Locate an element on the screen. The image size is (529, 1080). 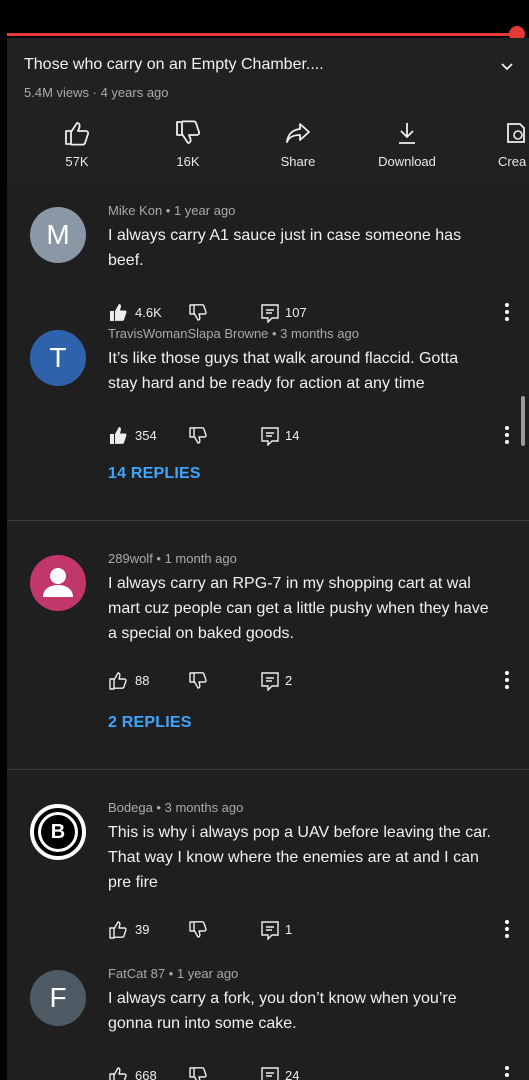
chevron-down-icon is located at coordinates (507, 66).